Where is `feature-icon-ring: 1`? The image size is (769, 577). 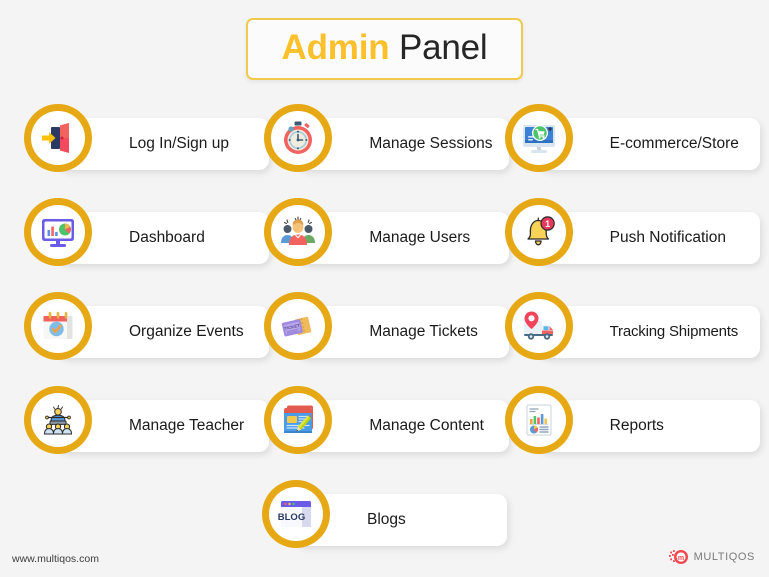
feature-icon-ring: 1 is located at coordinates (538, 232).